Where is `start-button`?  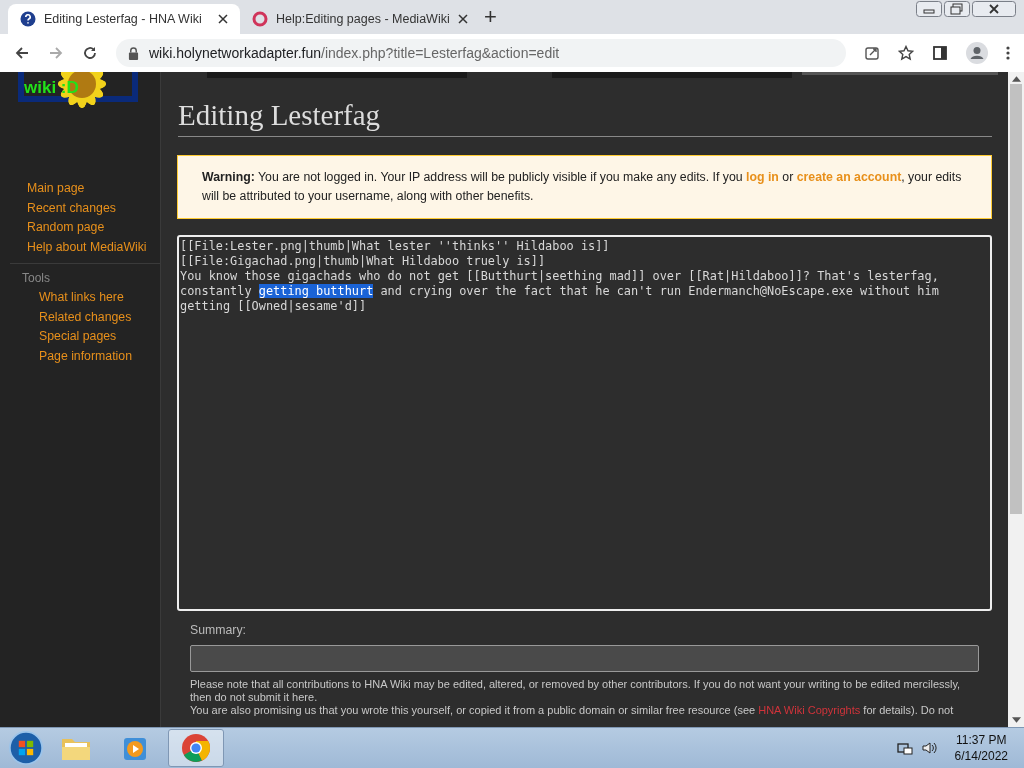
start-button is located at coordinates (26, 748).